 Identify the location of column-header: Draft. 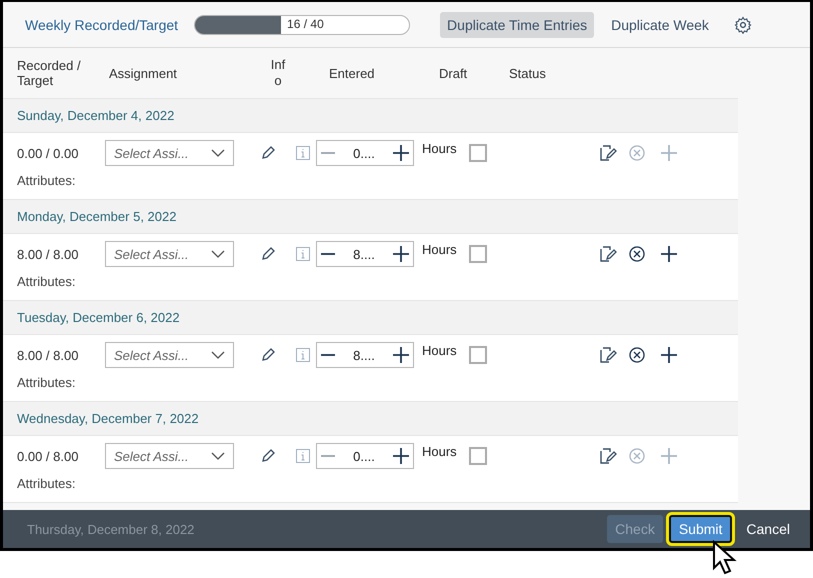
(453, 73).